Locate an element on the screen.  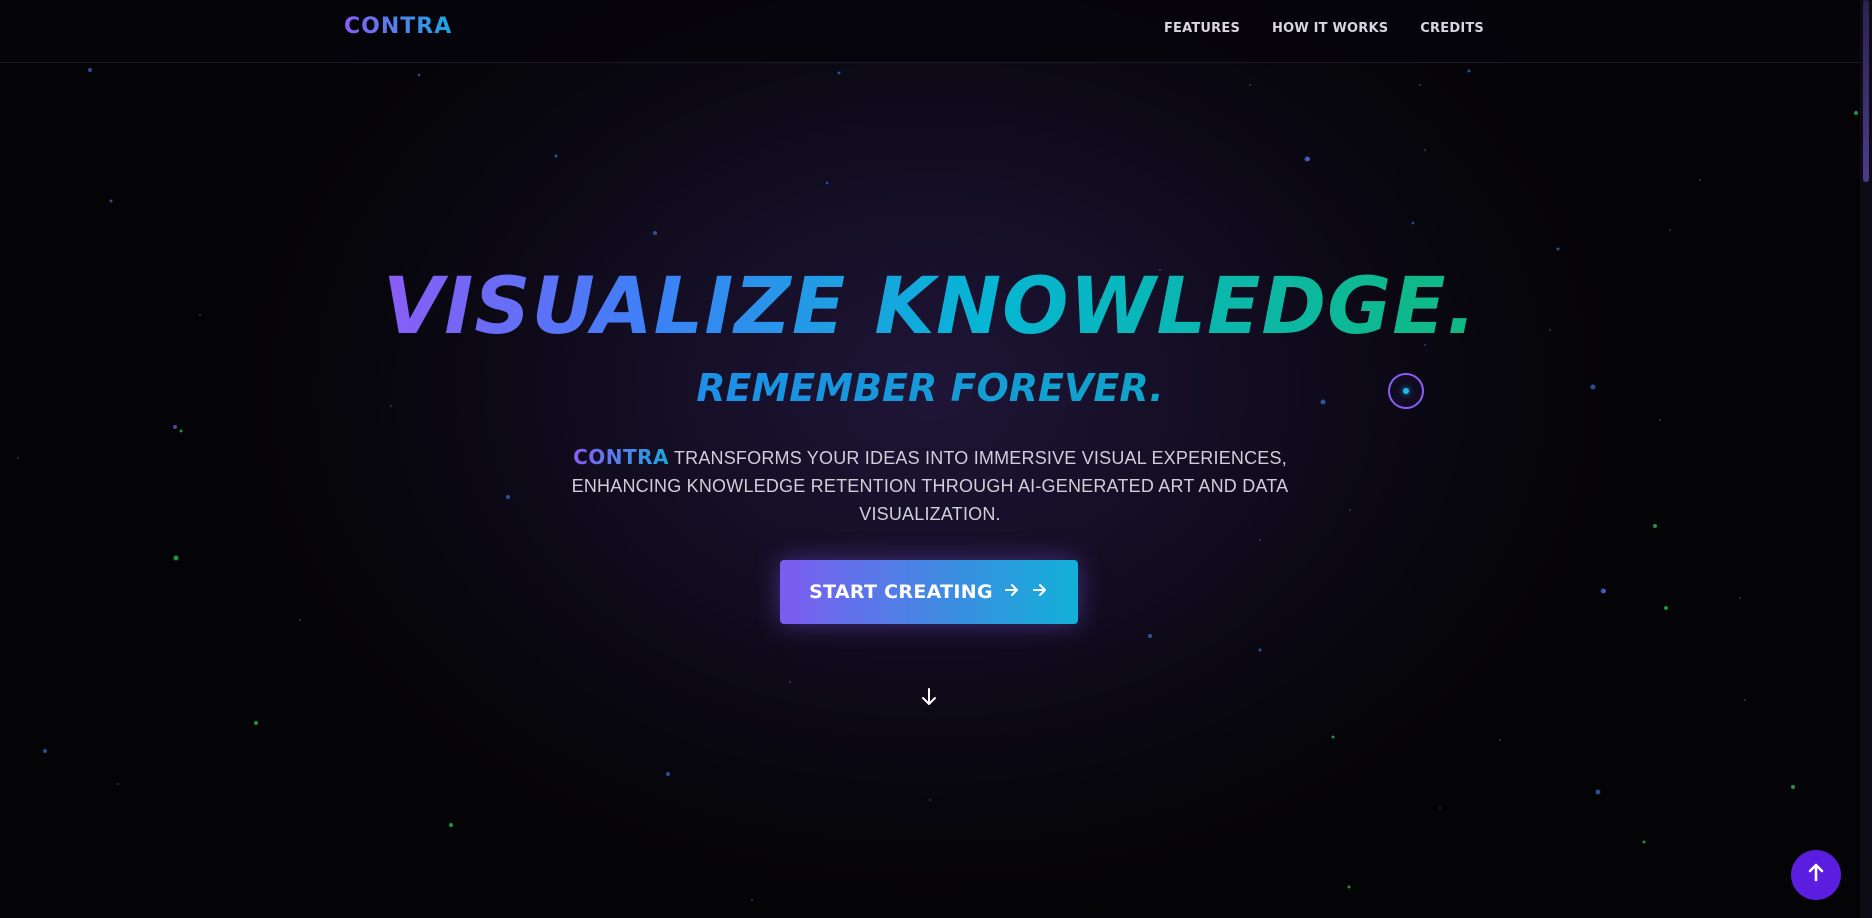
hero-subtitle: REMEMBER FOREVER. is located at coordinates (930, 388).